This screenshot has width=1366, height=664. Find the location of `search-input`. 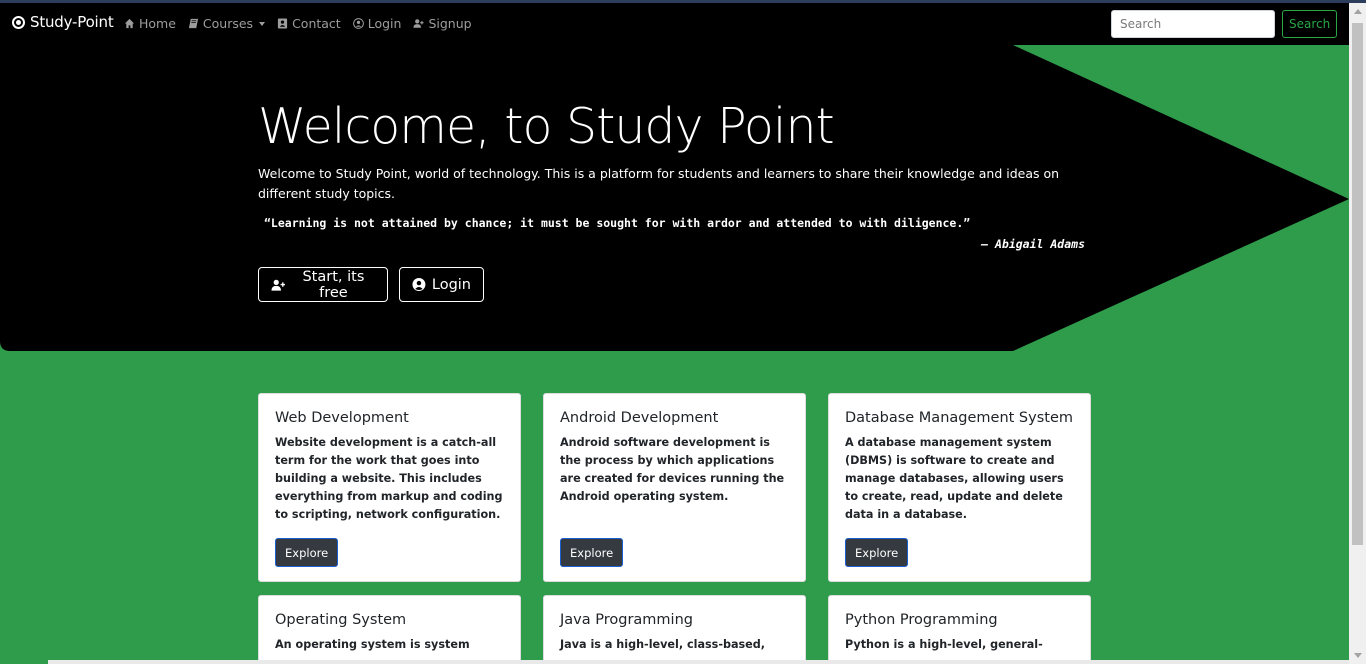

search-input is located at coordinates (1193, 24).